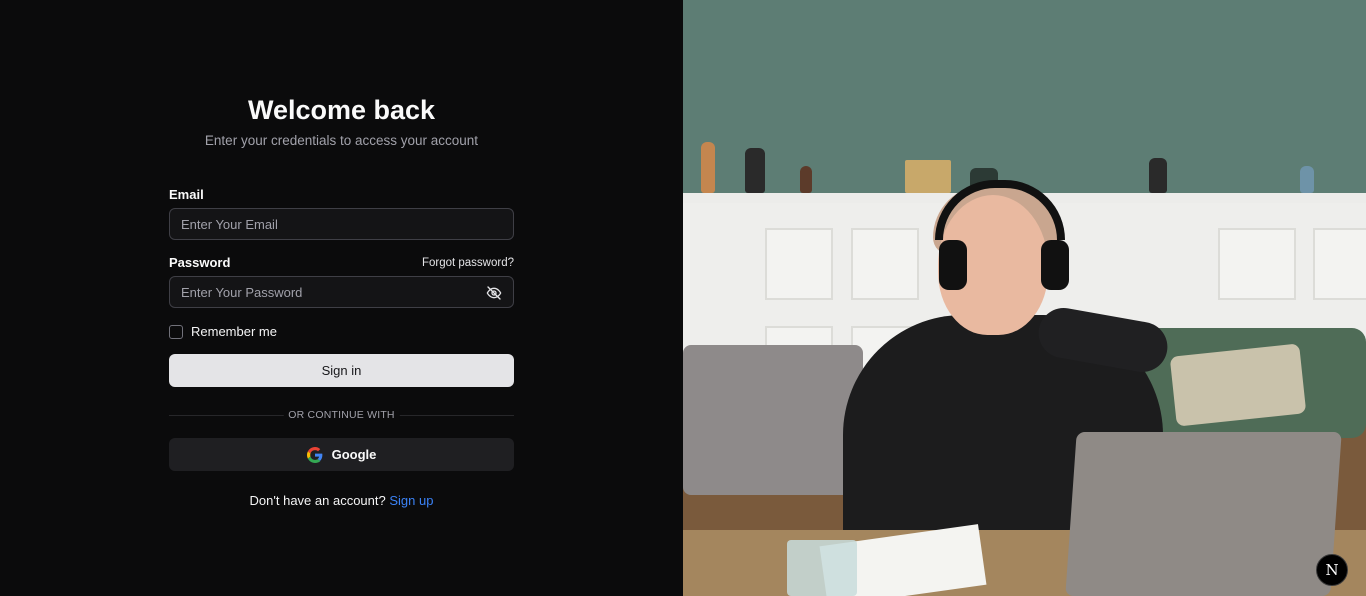 The height and width of the screenshot is (596, 1366). Describe the element at coordinates (242, 292) in the screenshot. I see `password-placeholder: Enter Your Password` at that location.